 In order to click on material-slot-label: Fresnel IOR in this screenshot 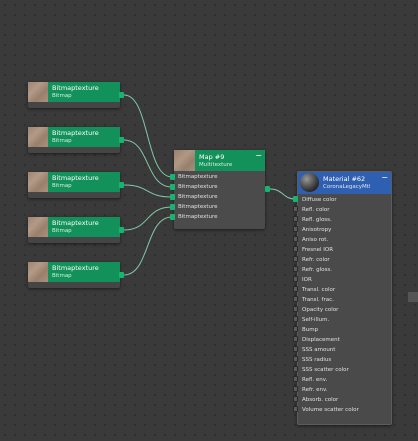, I will do `click(318, 250)`.